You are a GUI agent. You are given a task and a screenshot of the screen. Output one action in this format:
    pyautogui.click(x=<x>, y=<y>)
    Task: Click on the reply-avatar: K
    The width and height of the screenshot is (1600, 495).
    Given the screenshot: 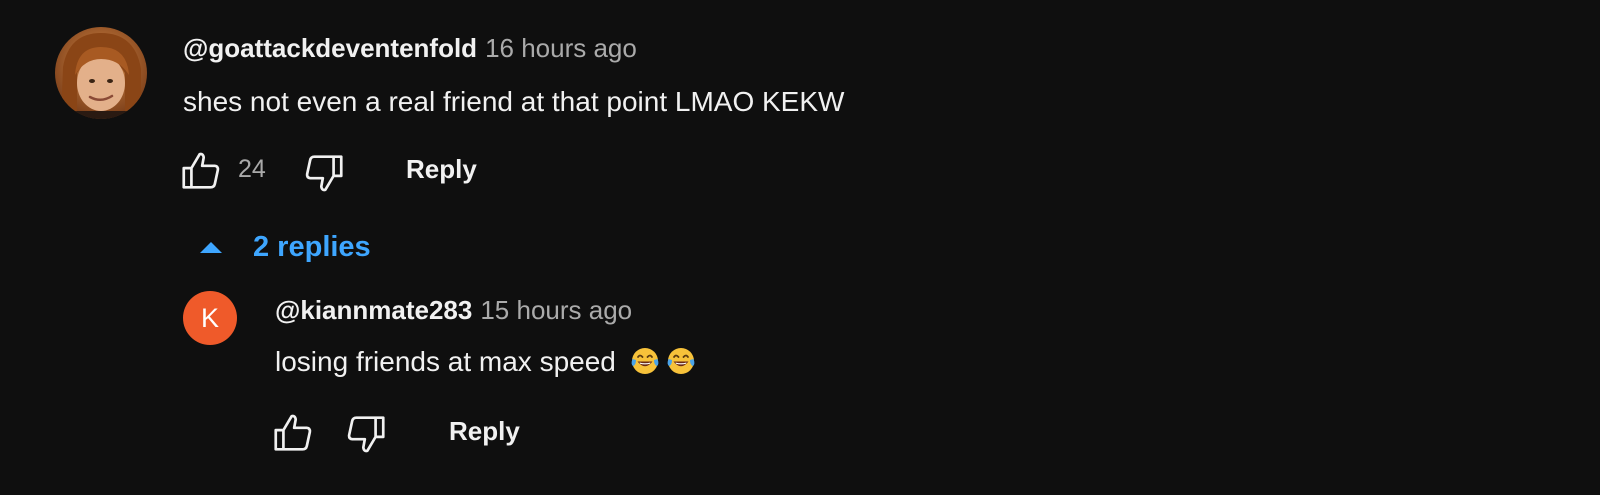 What is the action you would take?
    pyautogui.click(x=210, y=318)
    